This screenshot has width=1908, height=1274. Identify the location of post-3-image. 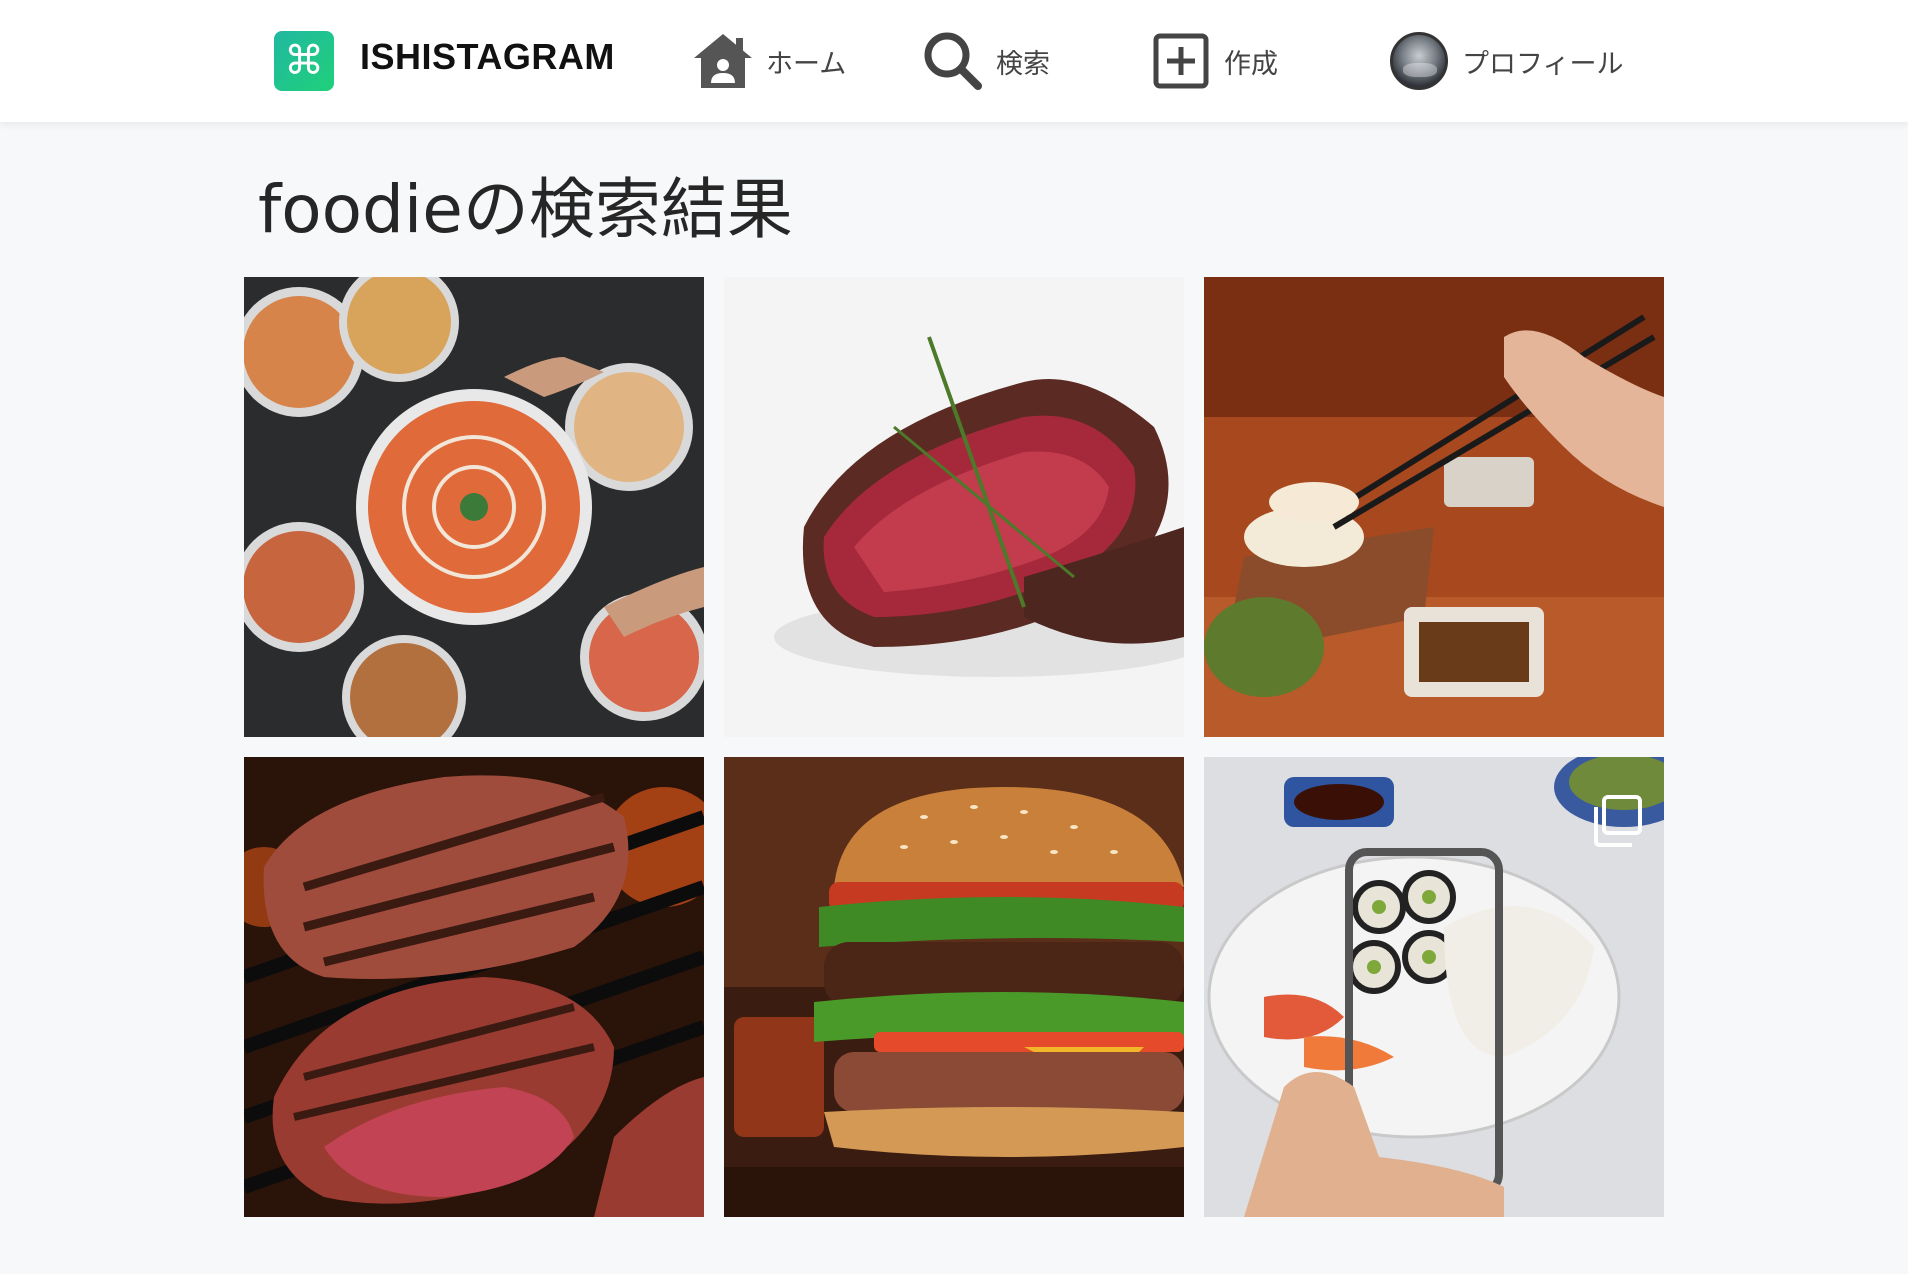
(1434, 507).